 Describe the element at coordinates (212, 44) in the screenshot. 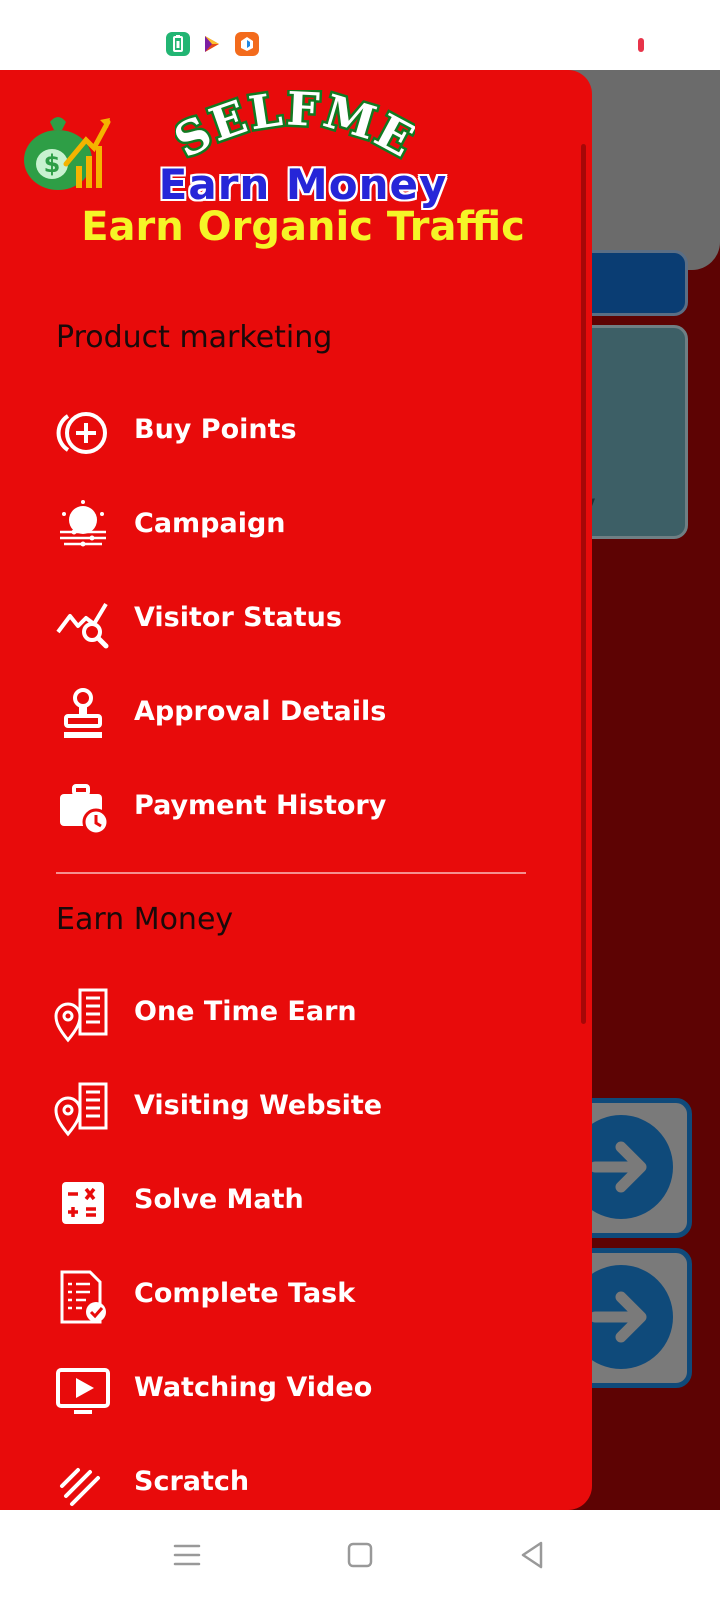

I see `play-store-icon` at that location.